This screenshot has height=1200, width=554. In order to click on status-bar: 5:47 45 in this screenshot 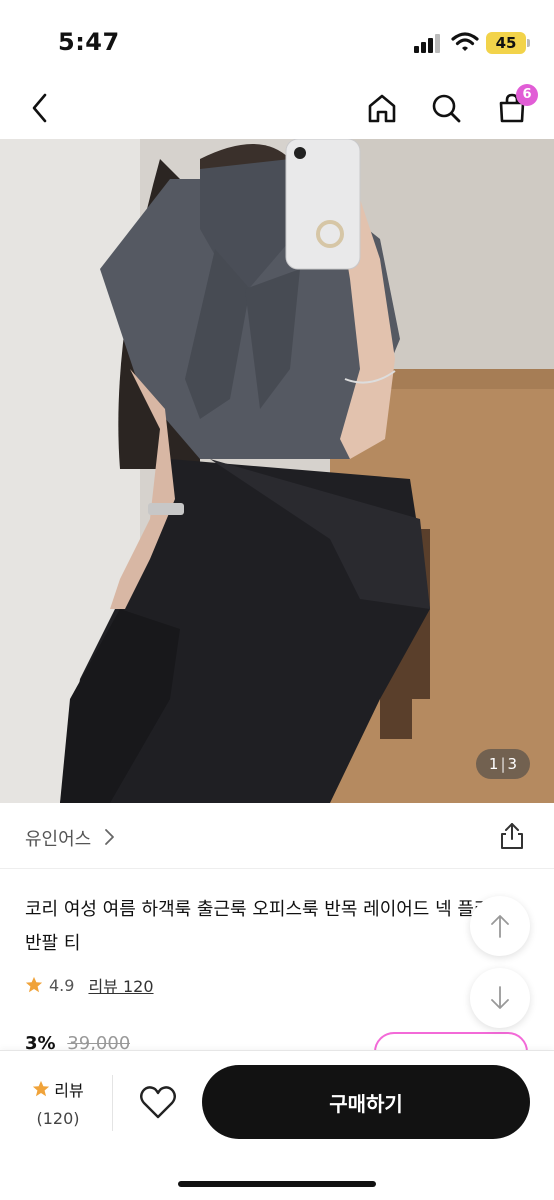, I will do `click(277, 40)`.